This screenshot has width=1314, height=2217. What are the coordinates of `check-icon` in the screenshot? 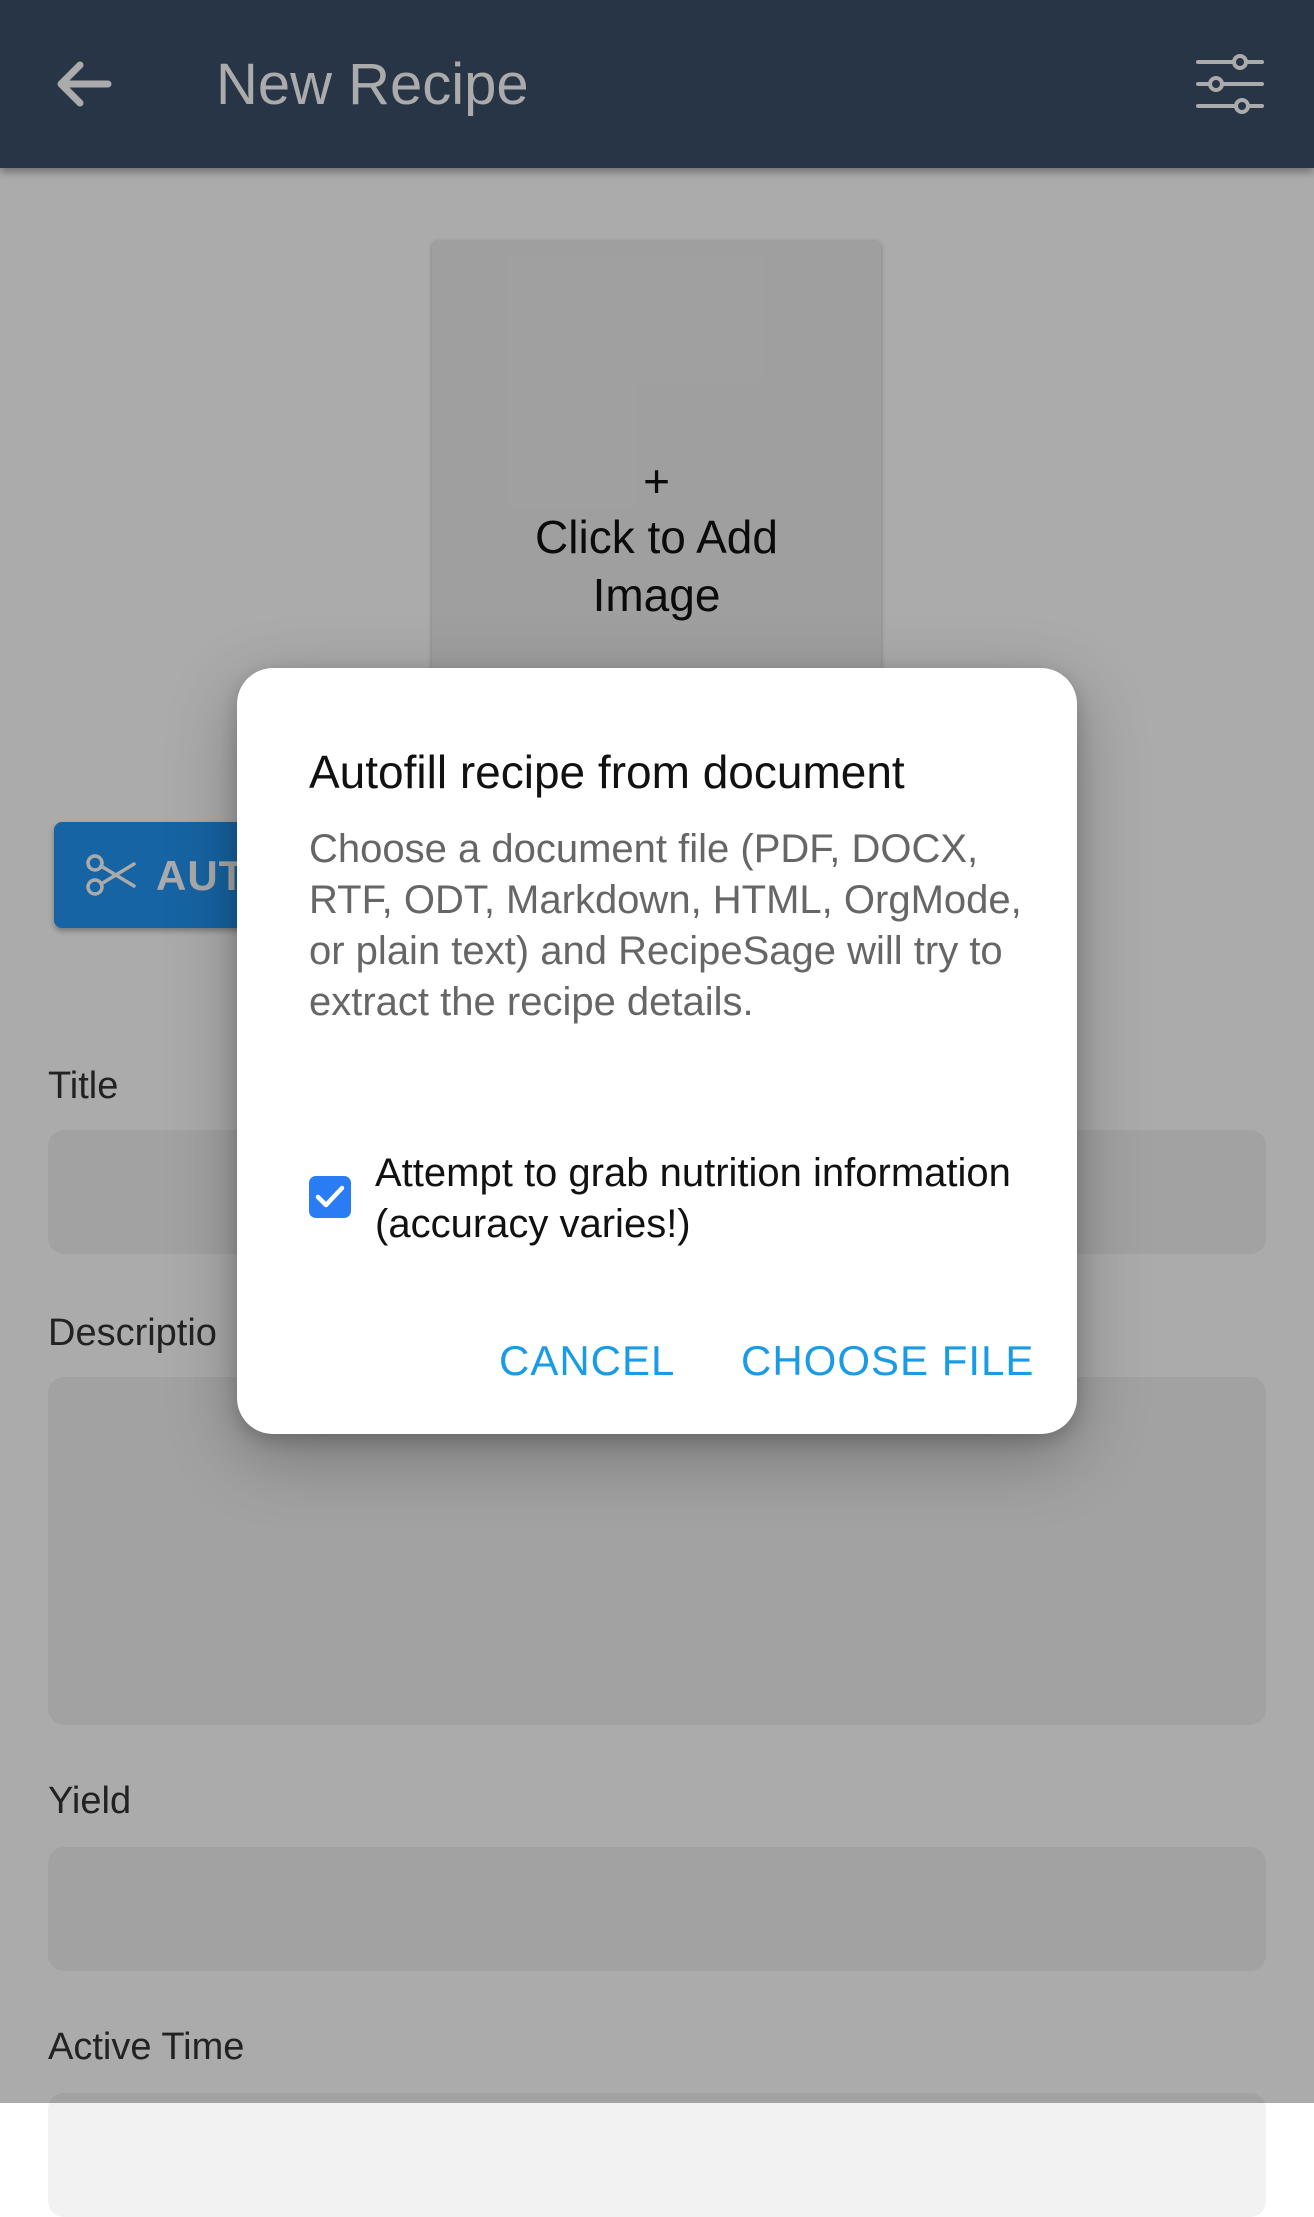 It's located at (330, 1196).